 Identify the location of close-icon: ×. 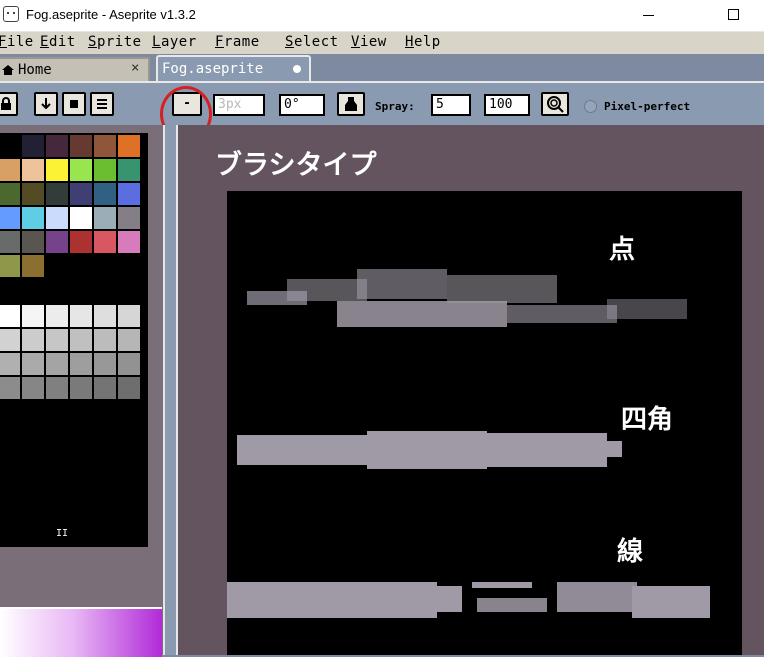
(135, 68).